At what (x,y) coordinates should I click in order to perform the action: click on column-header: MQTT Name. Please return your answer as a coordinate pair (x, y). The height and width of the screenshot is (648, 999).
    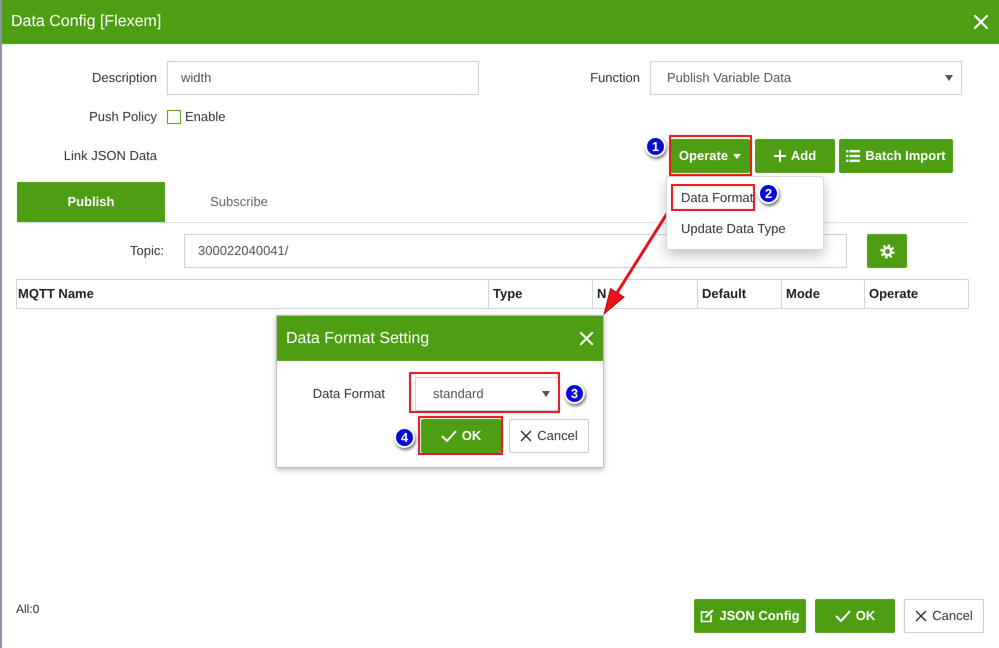
    Looking at the image, I should click on (56, 294).